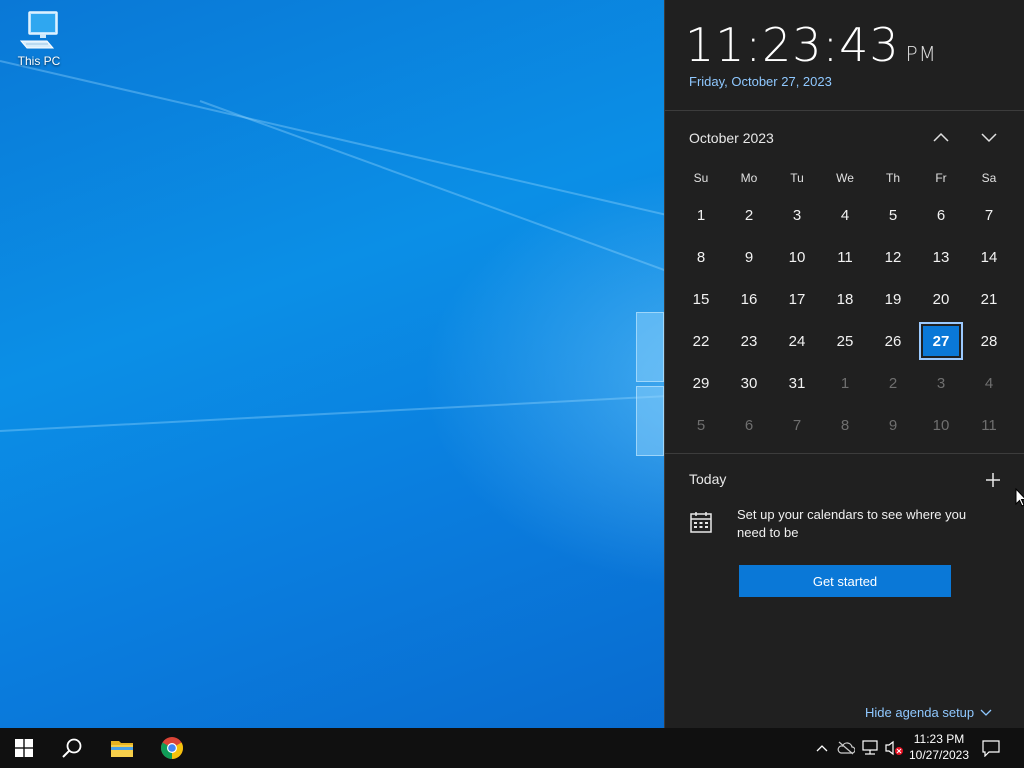  Describe the element at coordinates (797, 383) in the screenshot. I see `calendar-day: 31` at that location.